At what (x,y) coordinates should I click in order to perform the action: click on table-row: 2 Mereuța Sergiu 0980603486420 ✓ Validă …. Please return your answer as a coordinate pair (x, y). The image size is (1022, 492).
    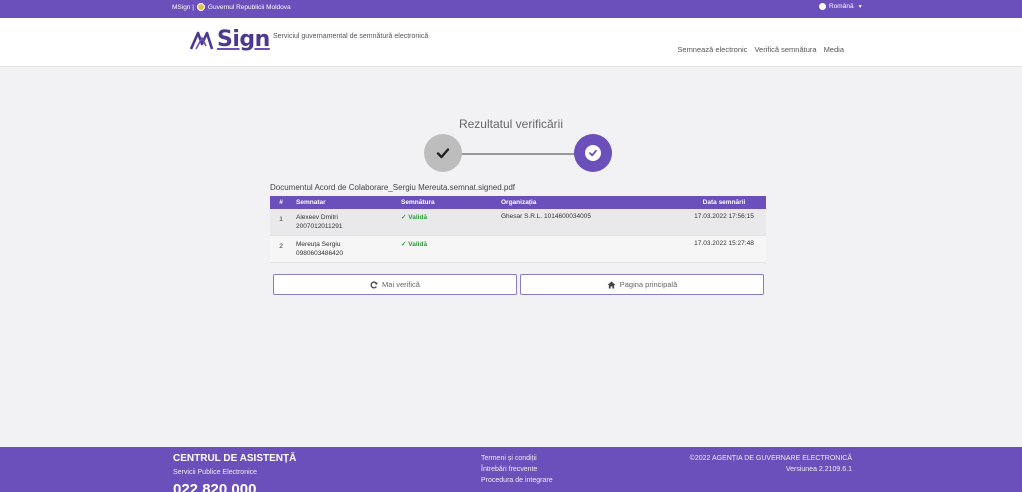
    Looking at the image, I should click on (518, 249).